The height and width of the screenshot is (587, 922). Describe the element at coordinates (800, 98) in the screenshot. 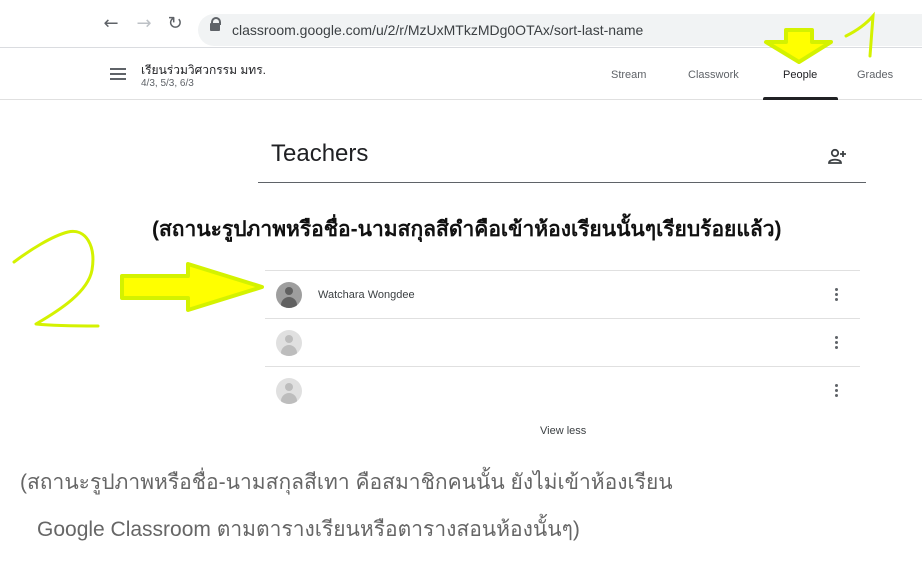

I see `active-tab-indicator` at that location.